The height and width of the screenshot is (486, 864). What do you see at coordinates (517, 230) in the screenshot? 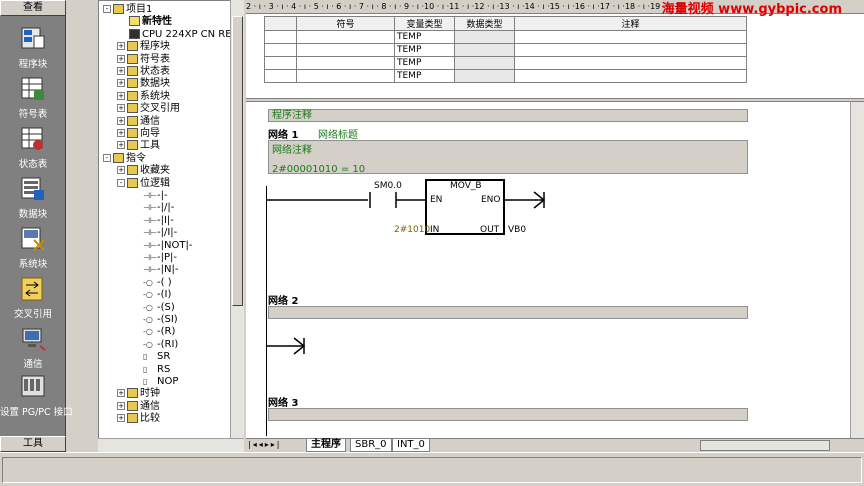
I see `mov-out-operand: VB0` at bounding box center [517, 230].